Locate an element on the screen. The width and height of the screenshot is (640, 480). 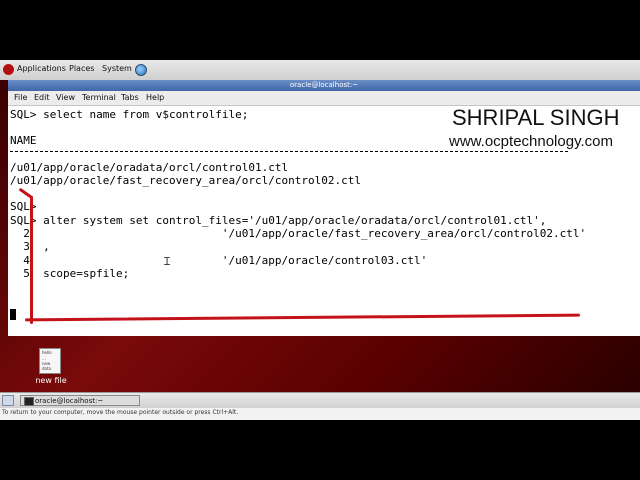
bottom-panel: oracle@localhost:~ is located at coordinates (320, 400).